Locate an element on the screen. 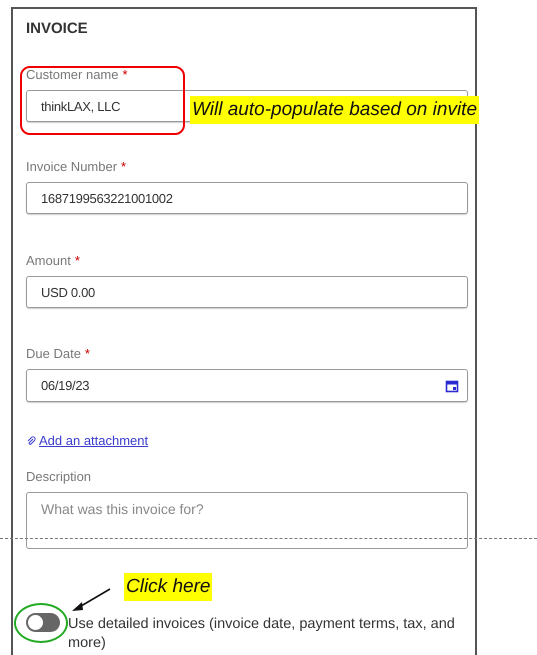  field-label: Amount is located at coordinates (48, 261).